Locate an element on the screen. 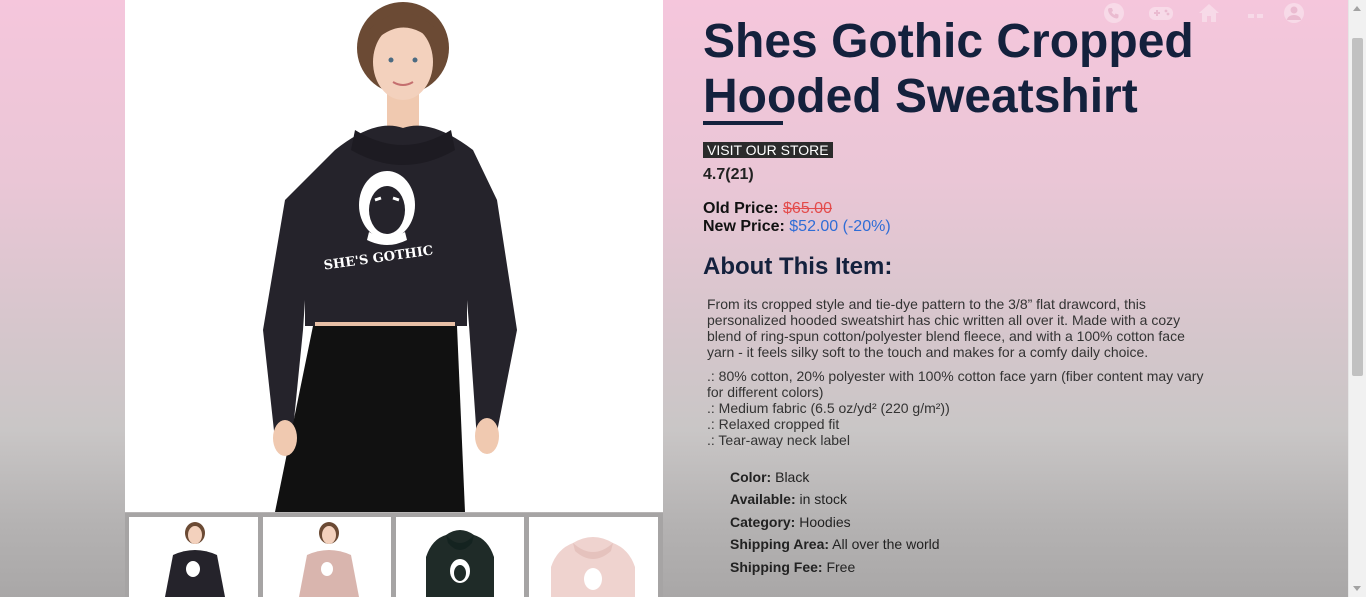 The height and width of the screenshot is (597, 1366). spec-label: Available: is located at coordinates (763, 499).